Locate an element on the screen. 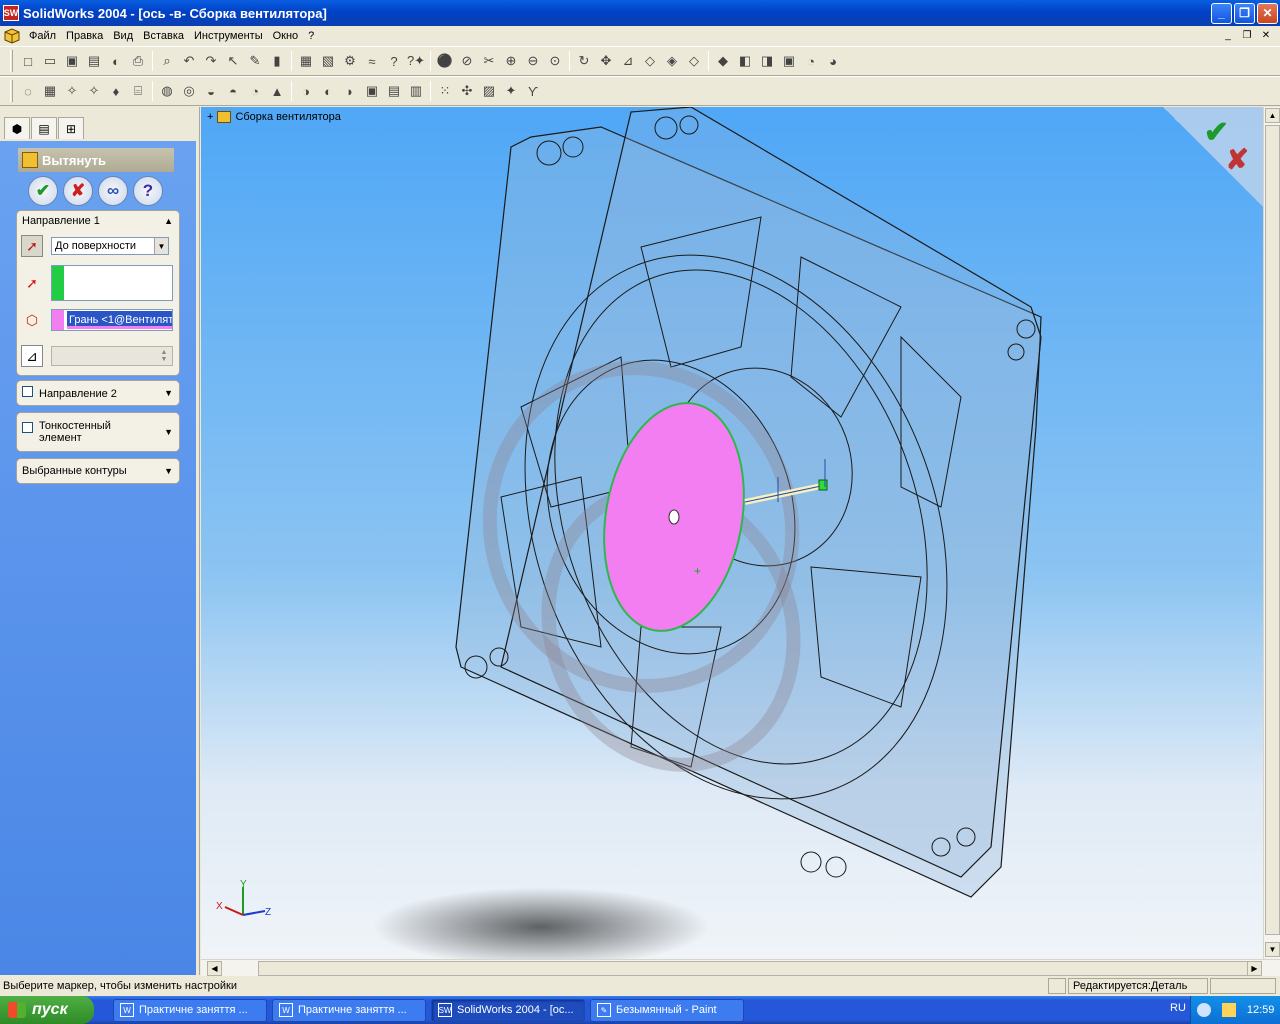 The image size is (1280, 1024). toolbar1-tool-icon-34: ◔ is located at coordinates (811, 61).